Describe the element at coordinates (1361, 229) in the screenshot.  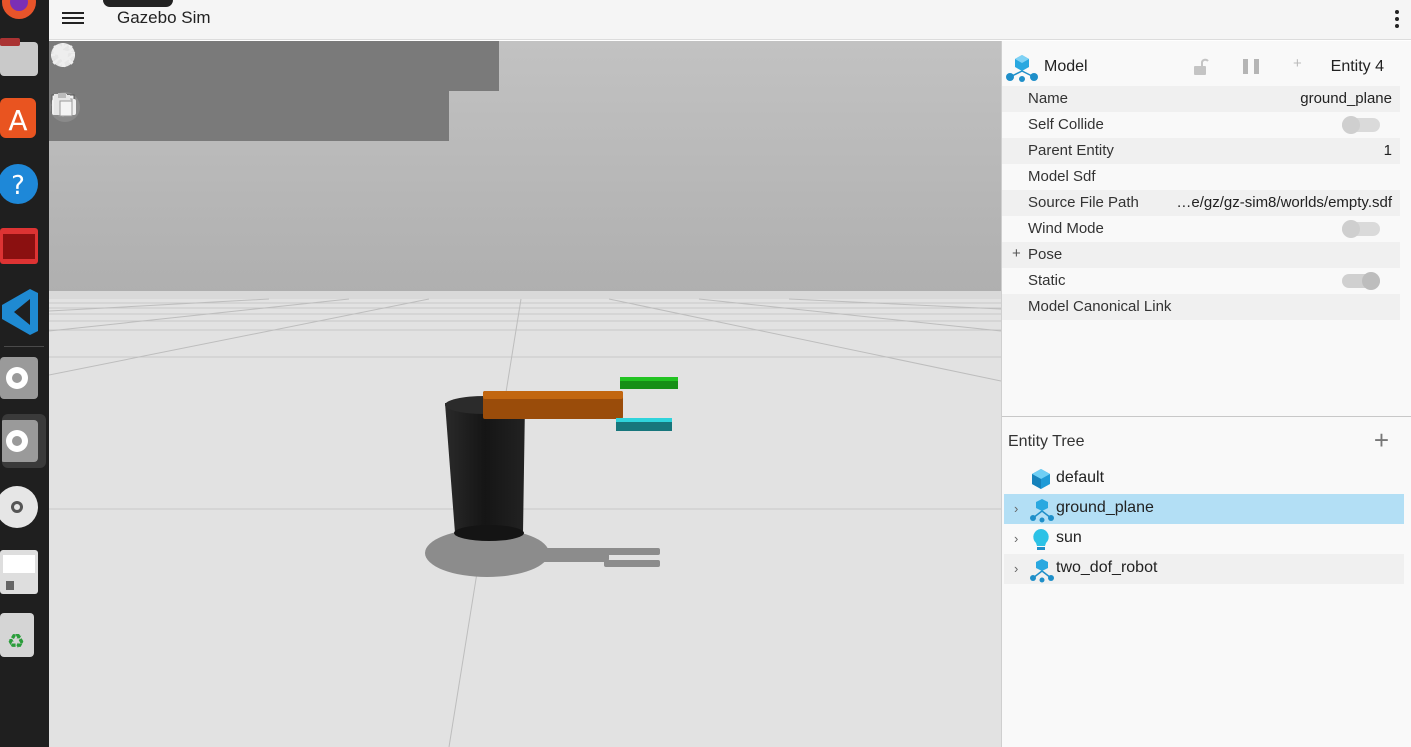
I see `wind-mode-toggle` at that location.